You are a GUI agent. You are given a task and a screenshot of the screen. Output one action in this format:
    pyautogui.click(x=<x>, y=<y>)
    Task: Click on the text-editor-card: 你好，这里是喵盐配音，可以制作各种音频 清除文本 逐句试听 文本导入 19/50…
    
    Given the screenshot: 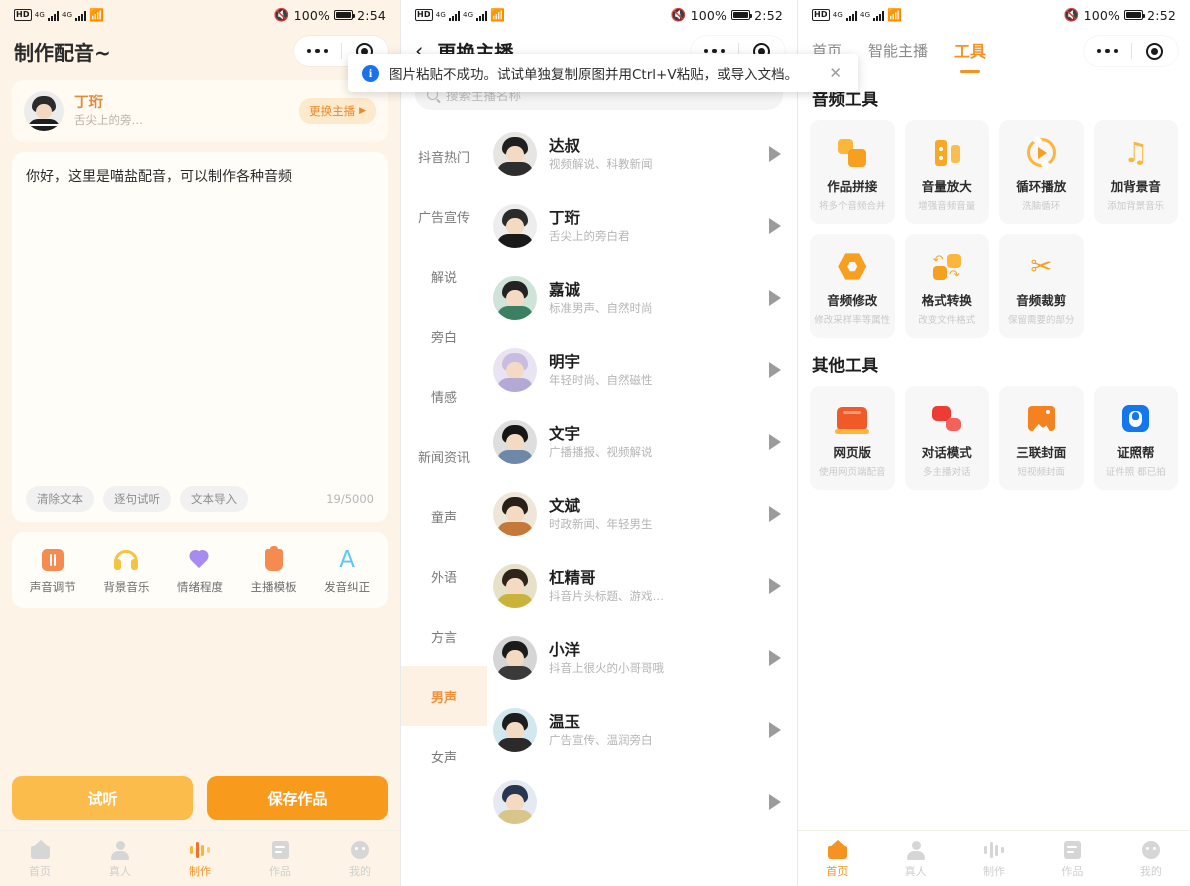 What is the action you would take?
    pyautogui.click(x=200, y=337)
    